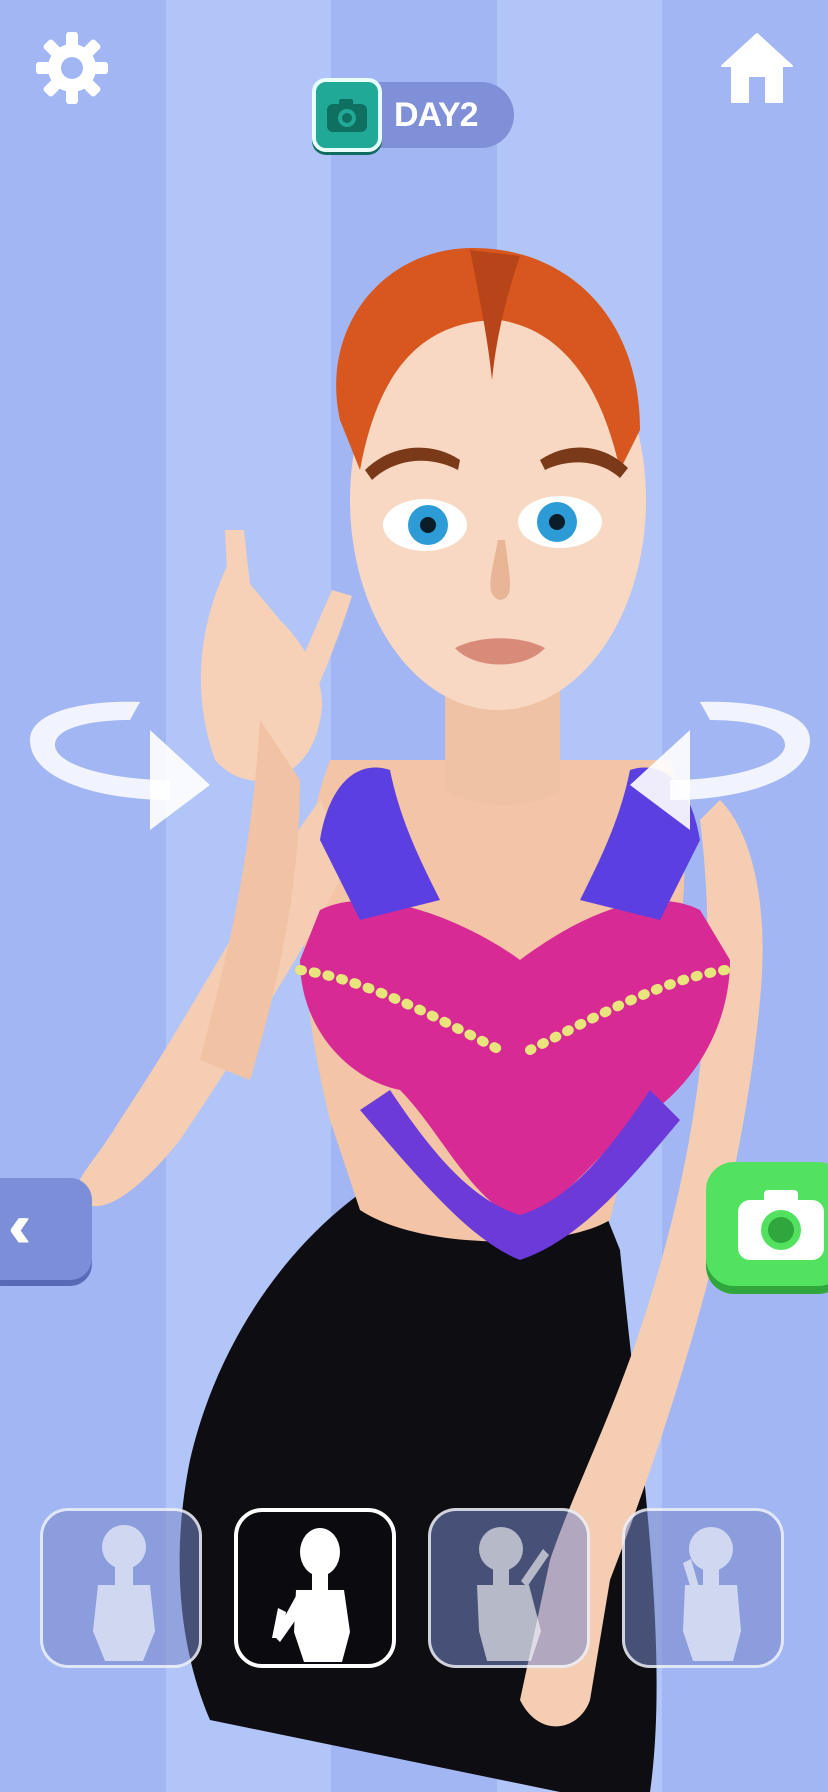  What do you see at coordinates (720, 765) in the screenshot?
I see `rotate-right-arrow` at bounding box center [720, 765].